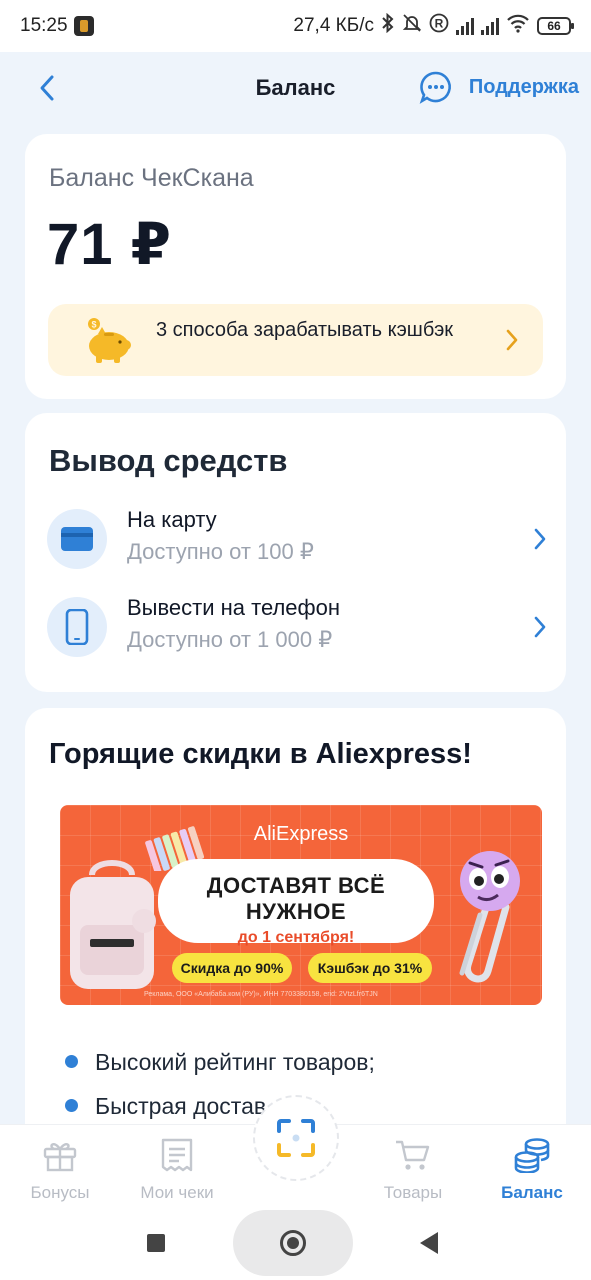 The width and height of the screenshot is (591, 1280). I want to click on phone-icon, so click(77, 627).